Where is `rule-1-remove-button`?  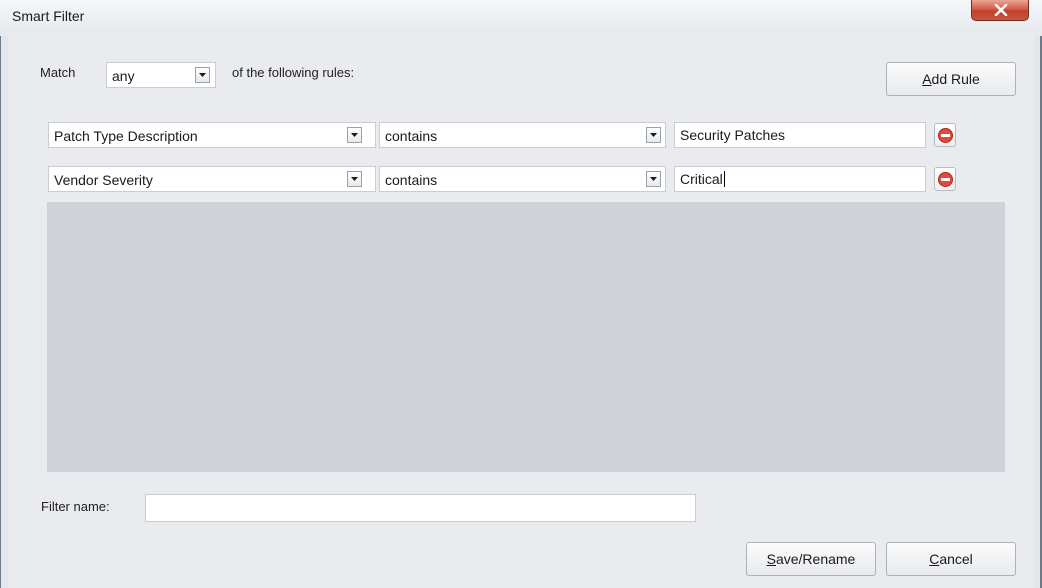 rule-1-remove-button is located at coordinates (945, 135).